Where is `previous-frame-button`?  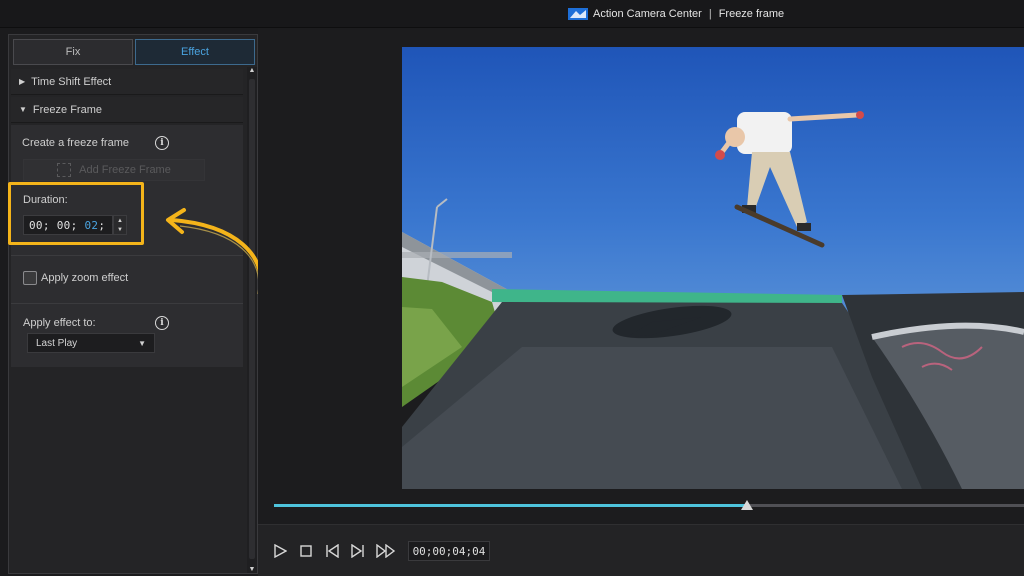 previous-frame-button is located at coordinates (332, 551).